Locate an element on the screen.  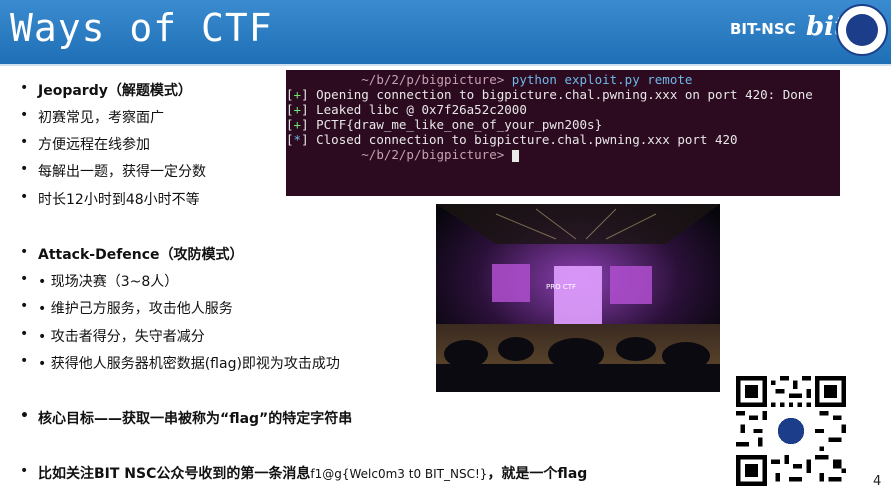
list-item: 时长12小时到48小时不等 is located at coordinates (110, 199).